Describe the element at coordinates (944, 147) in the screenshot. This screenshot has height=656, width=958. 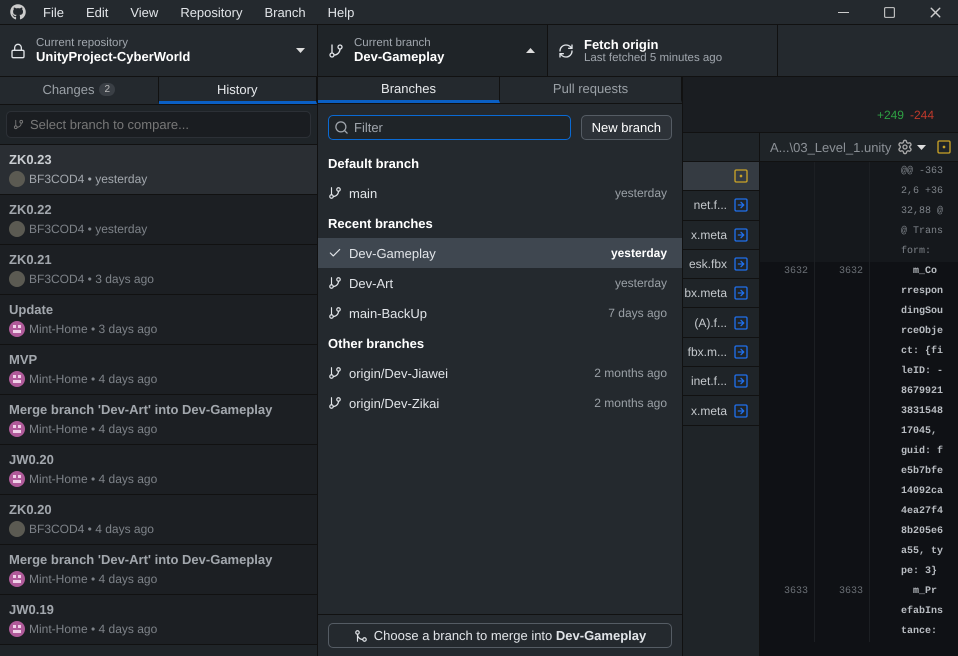
I see `modified-file-icon` at that location.